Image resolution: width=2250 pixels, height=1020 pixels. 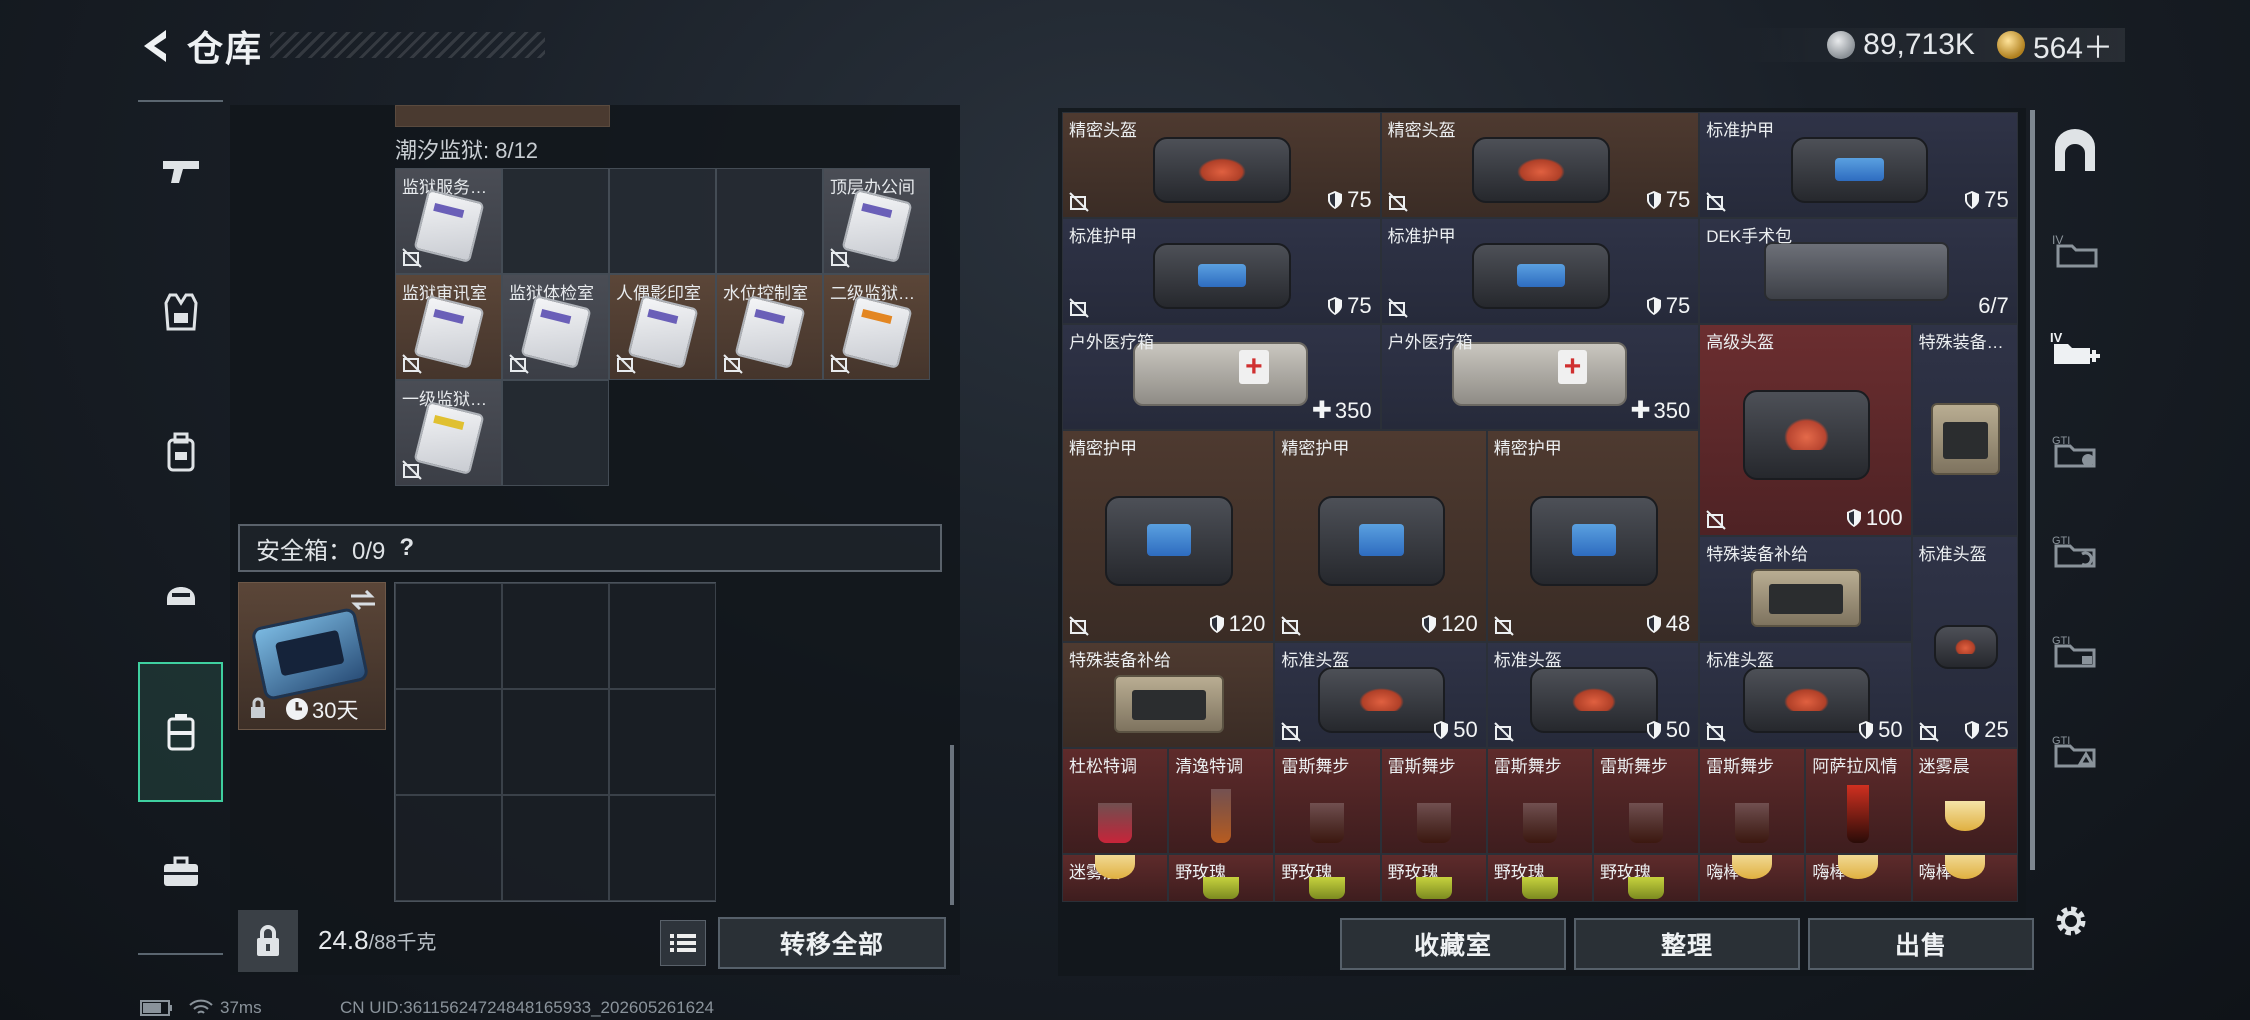 I want to click on stash-keycard-slot: 顶层办公间, so click(x=876, y=221).